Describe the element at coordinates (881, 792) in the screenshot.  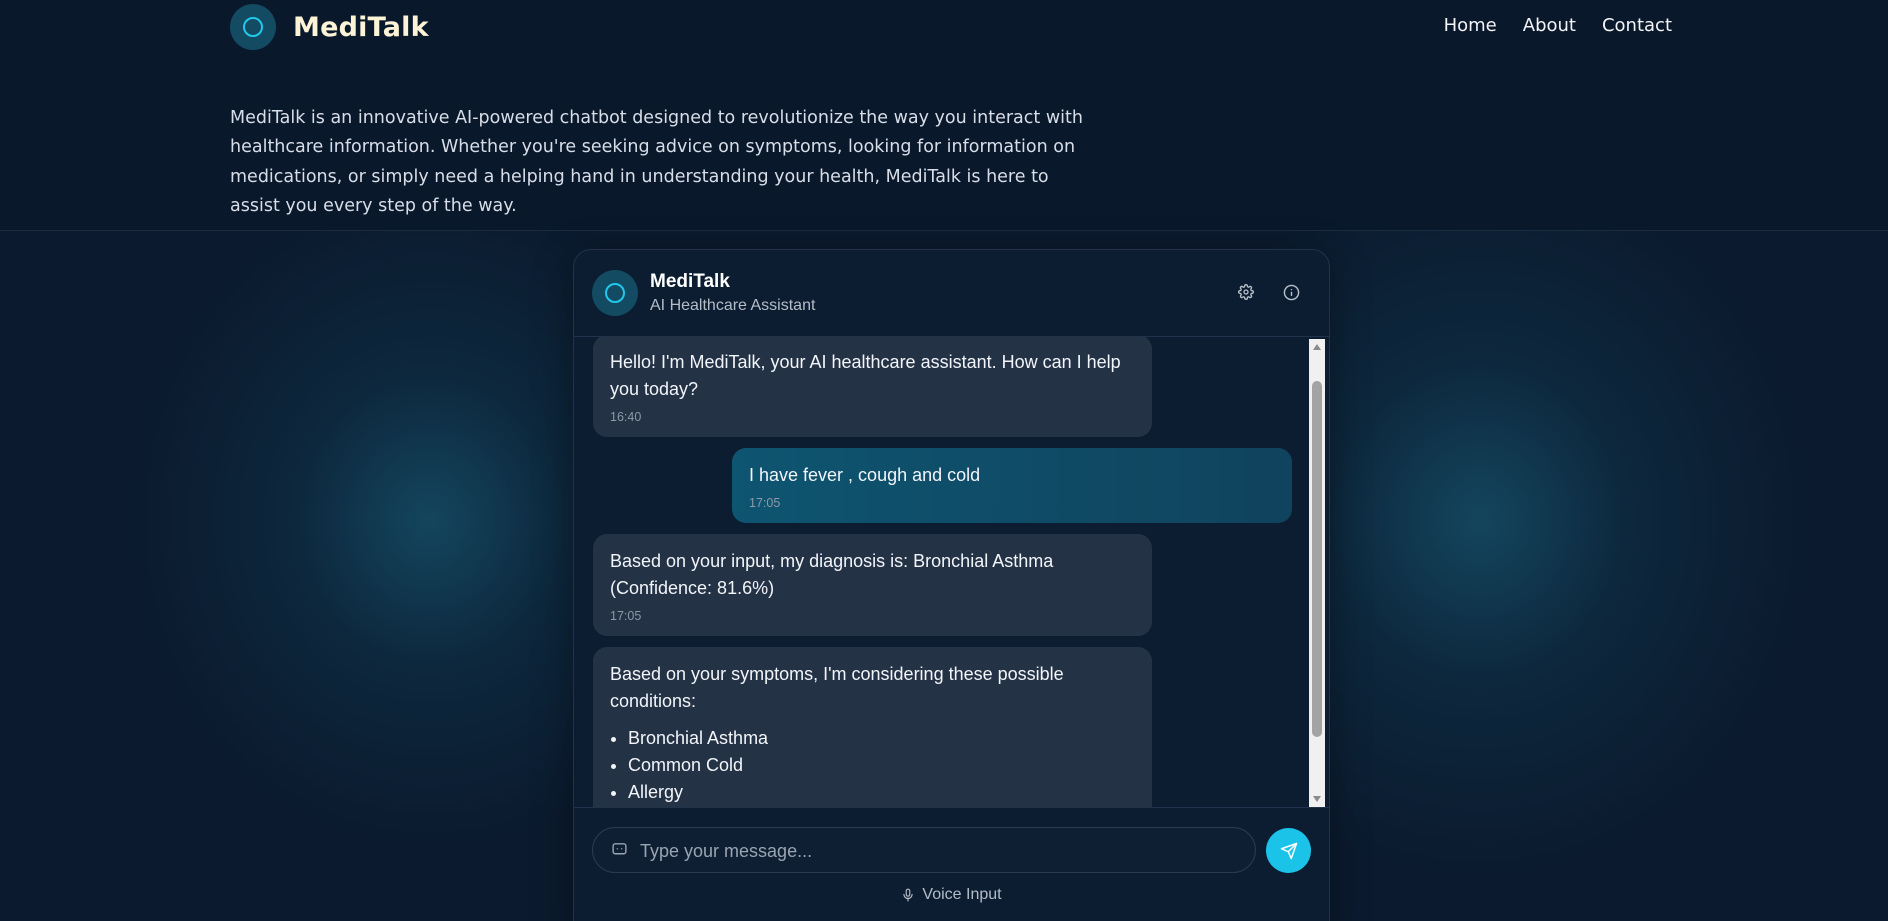
I see `list-item: Allergy` at that location.